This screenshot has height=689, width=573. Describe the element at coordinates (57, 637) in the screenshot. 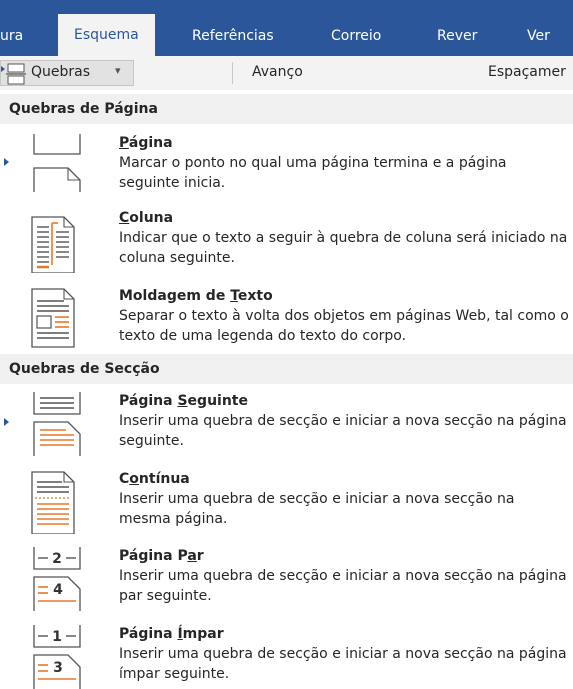

I see `odd-page-top-number: 1` at that location.